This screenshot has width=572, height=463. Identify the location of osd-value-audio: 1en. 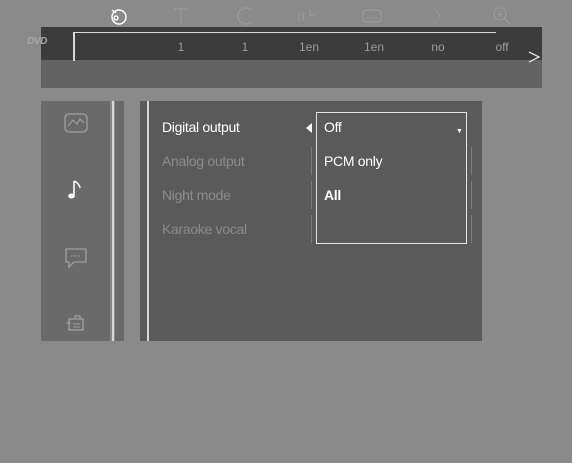
(309, 47).